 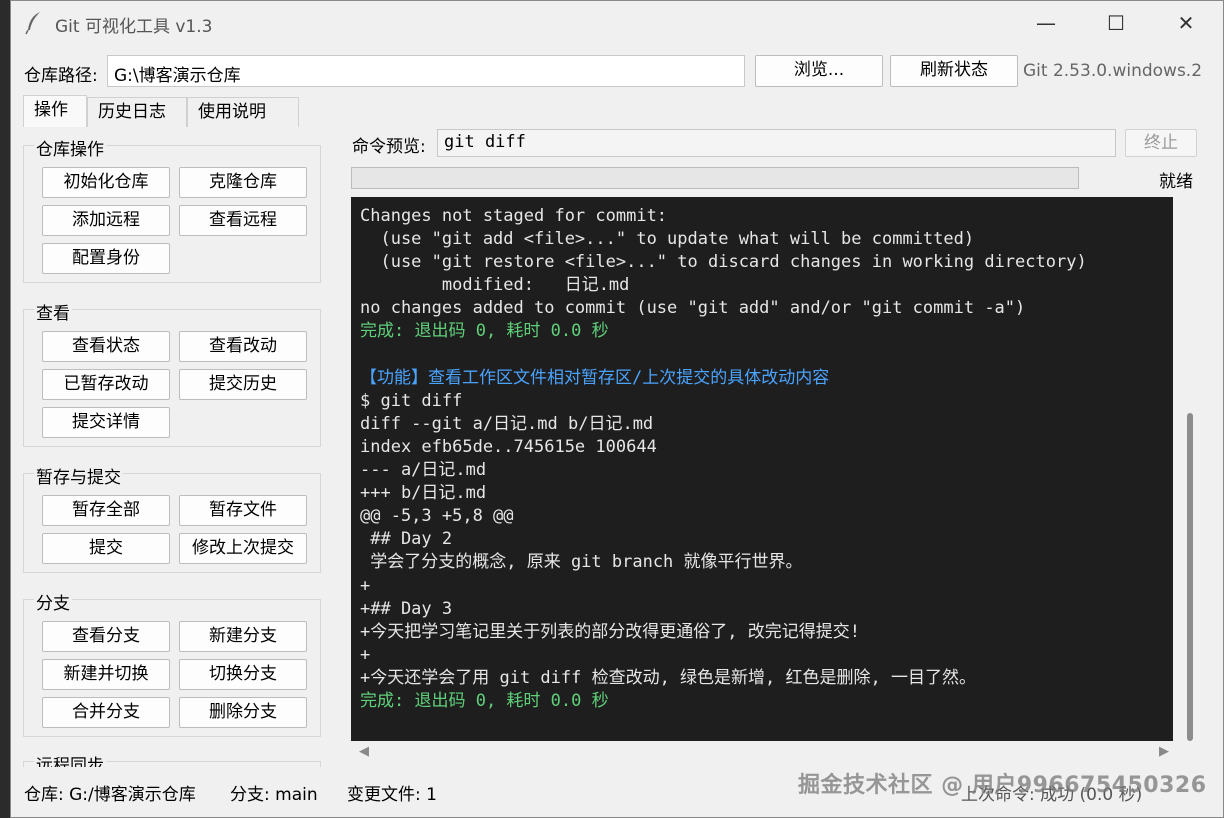 I want to click on group-title: 仓库操作, so click(x=70, y=147).